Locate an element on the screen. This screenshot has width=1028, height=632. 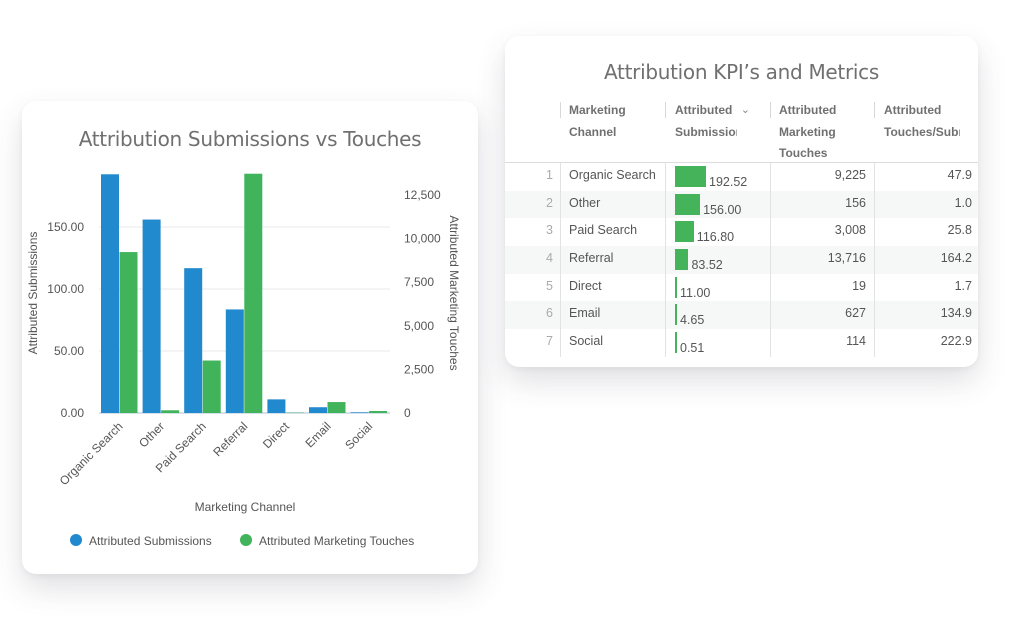
y-tick-label: 150.00 is located at coordinates (65, 227).